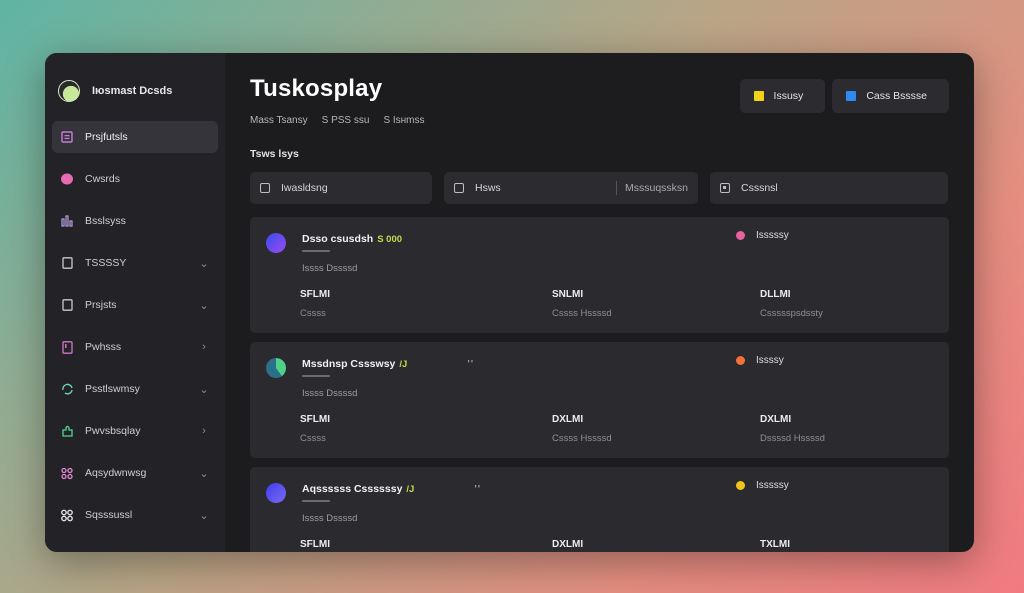 The width and height of the screenshot is (1024, 593). Describe the element at coordinates (132, 91) in the screenshot. I see `brand-name: Iюsmast Dcsds` at that location.